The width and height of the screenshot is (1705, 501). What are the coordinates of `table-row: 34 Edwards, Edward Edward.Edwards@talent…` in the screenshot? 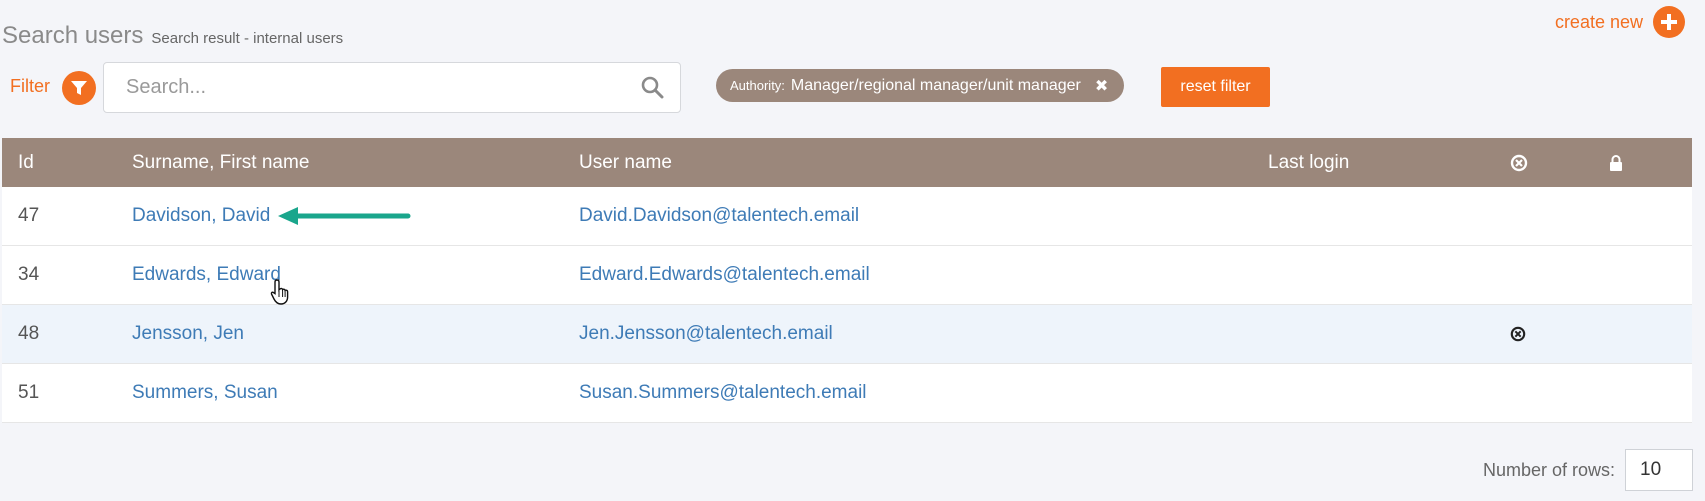 It's located at (847, 275).